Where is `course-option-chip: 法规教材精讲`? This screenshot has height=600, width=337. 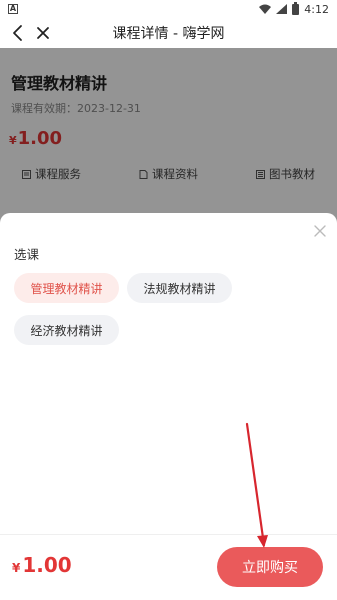
course-option-chip: 法规教材精讲 is located at coordinates (179, 288).